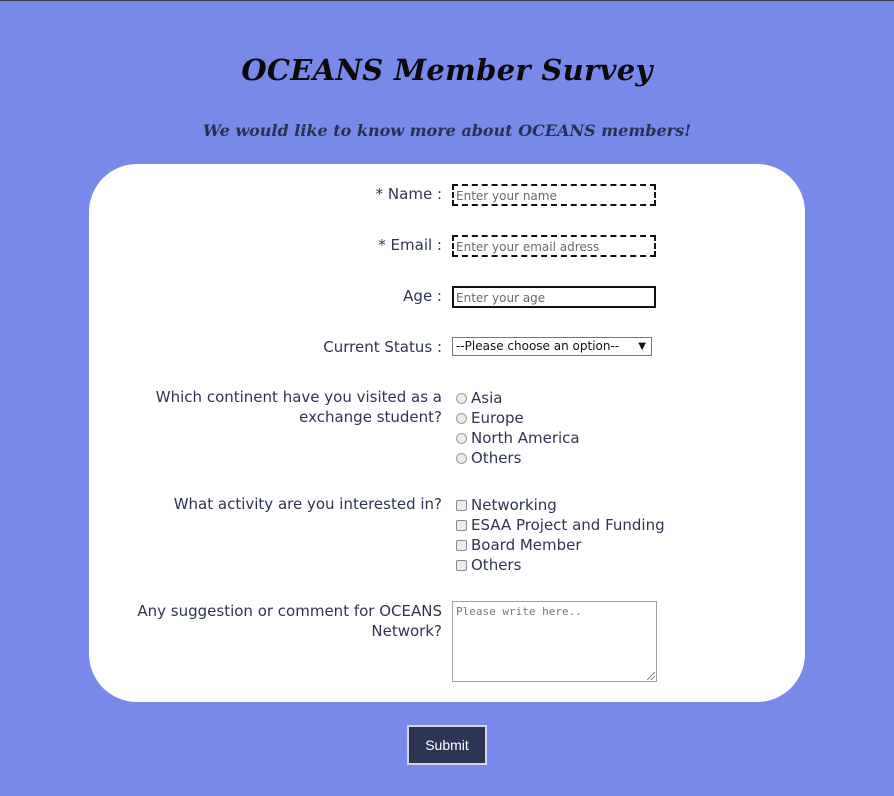 This screenshot has height=796, width=894. What do you see at coordinates (410, 245) in the screenshot?
I see `email-label: * Email :` at bounding box center [410, 245].